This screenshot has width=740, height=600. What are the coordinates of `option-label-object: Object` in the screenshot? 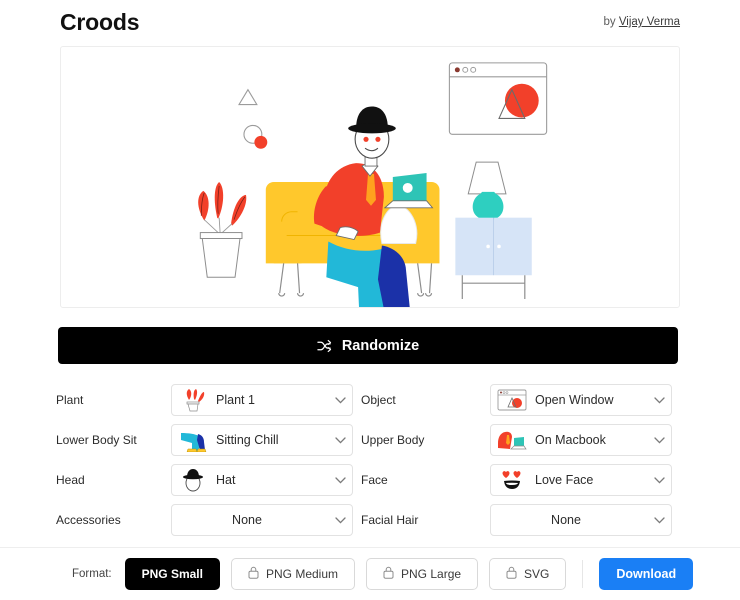 It's located at (378, 400).